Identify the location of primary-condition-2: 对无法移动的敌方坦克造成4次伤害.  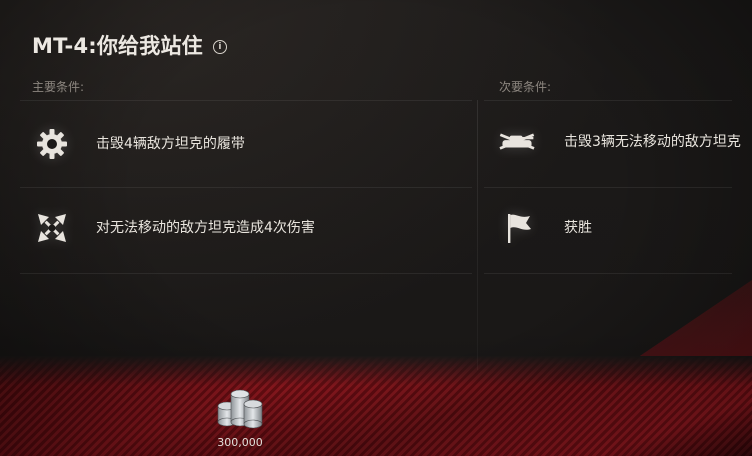
(173, 228).